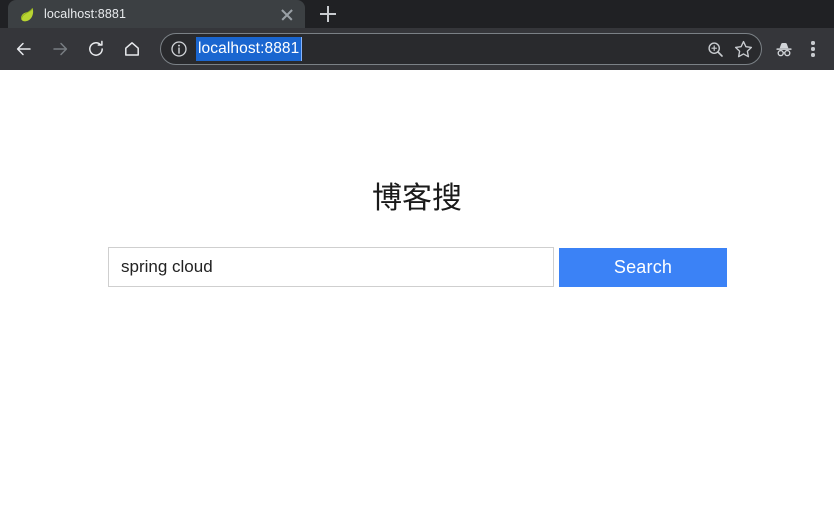  I want to click on spring-leaf-favicon, so click(26, 14).